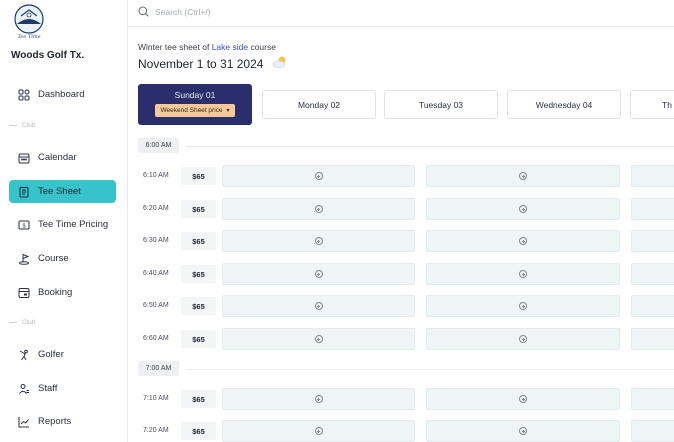  Describe the element at coordinates (158, 368) in the screenshot. I see `hour-badge: 7:00 AM` at that location.